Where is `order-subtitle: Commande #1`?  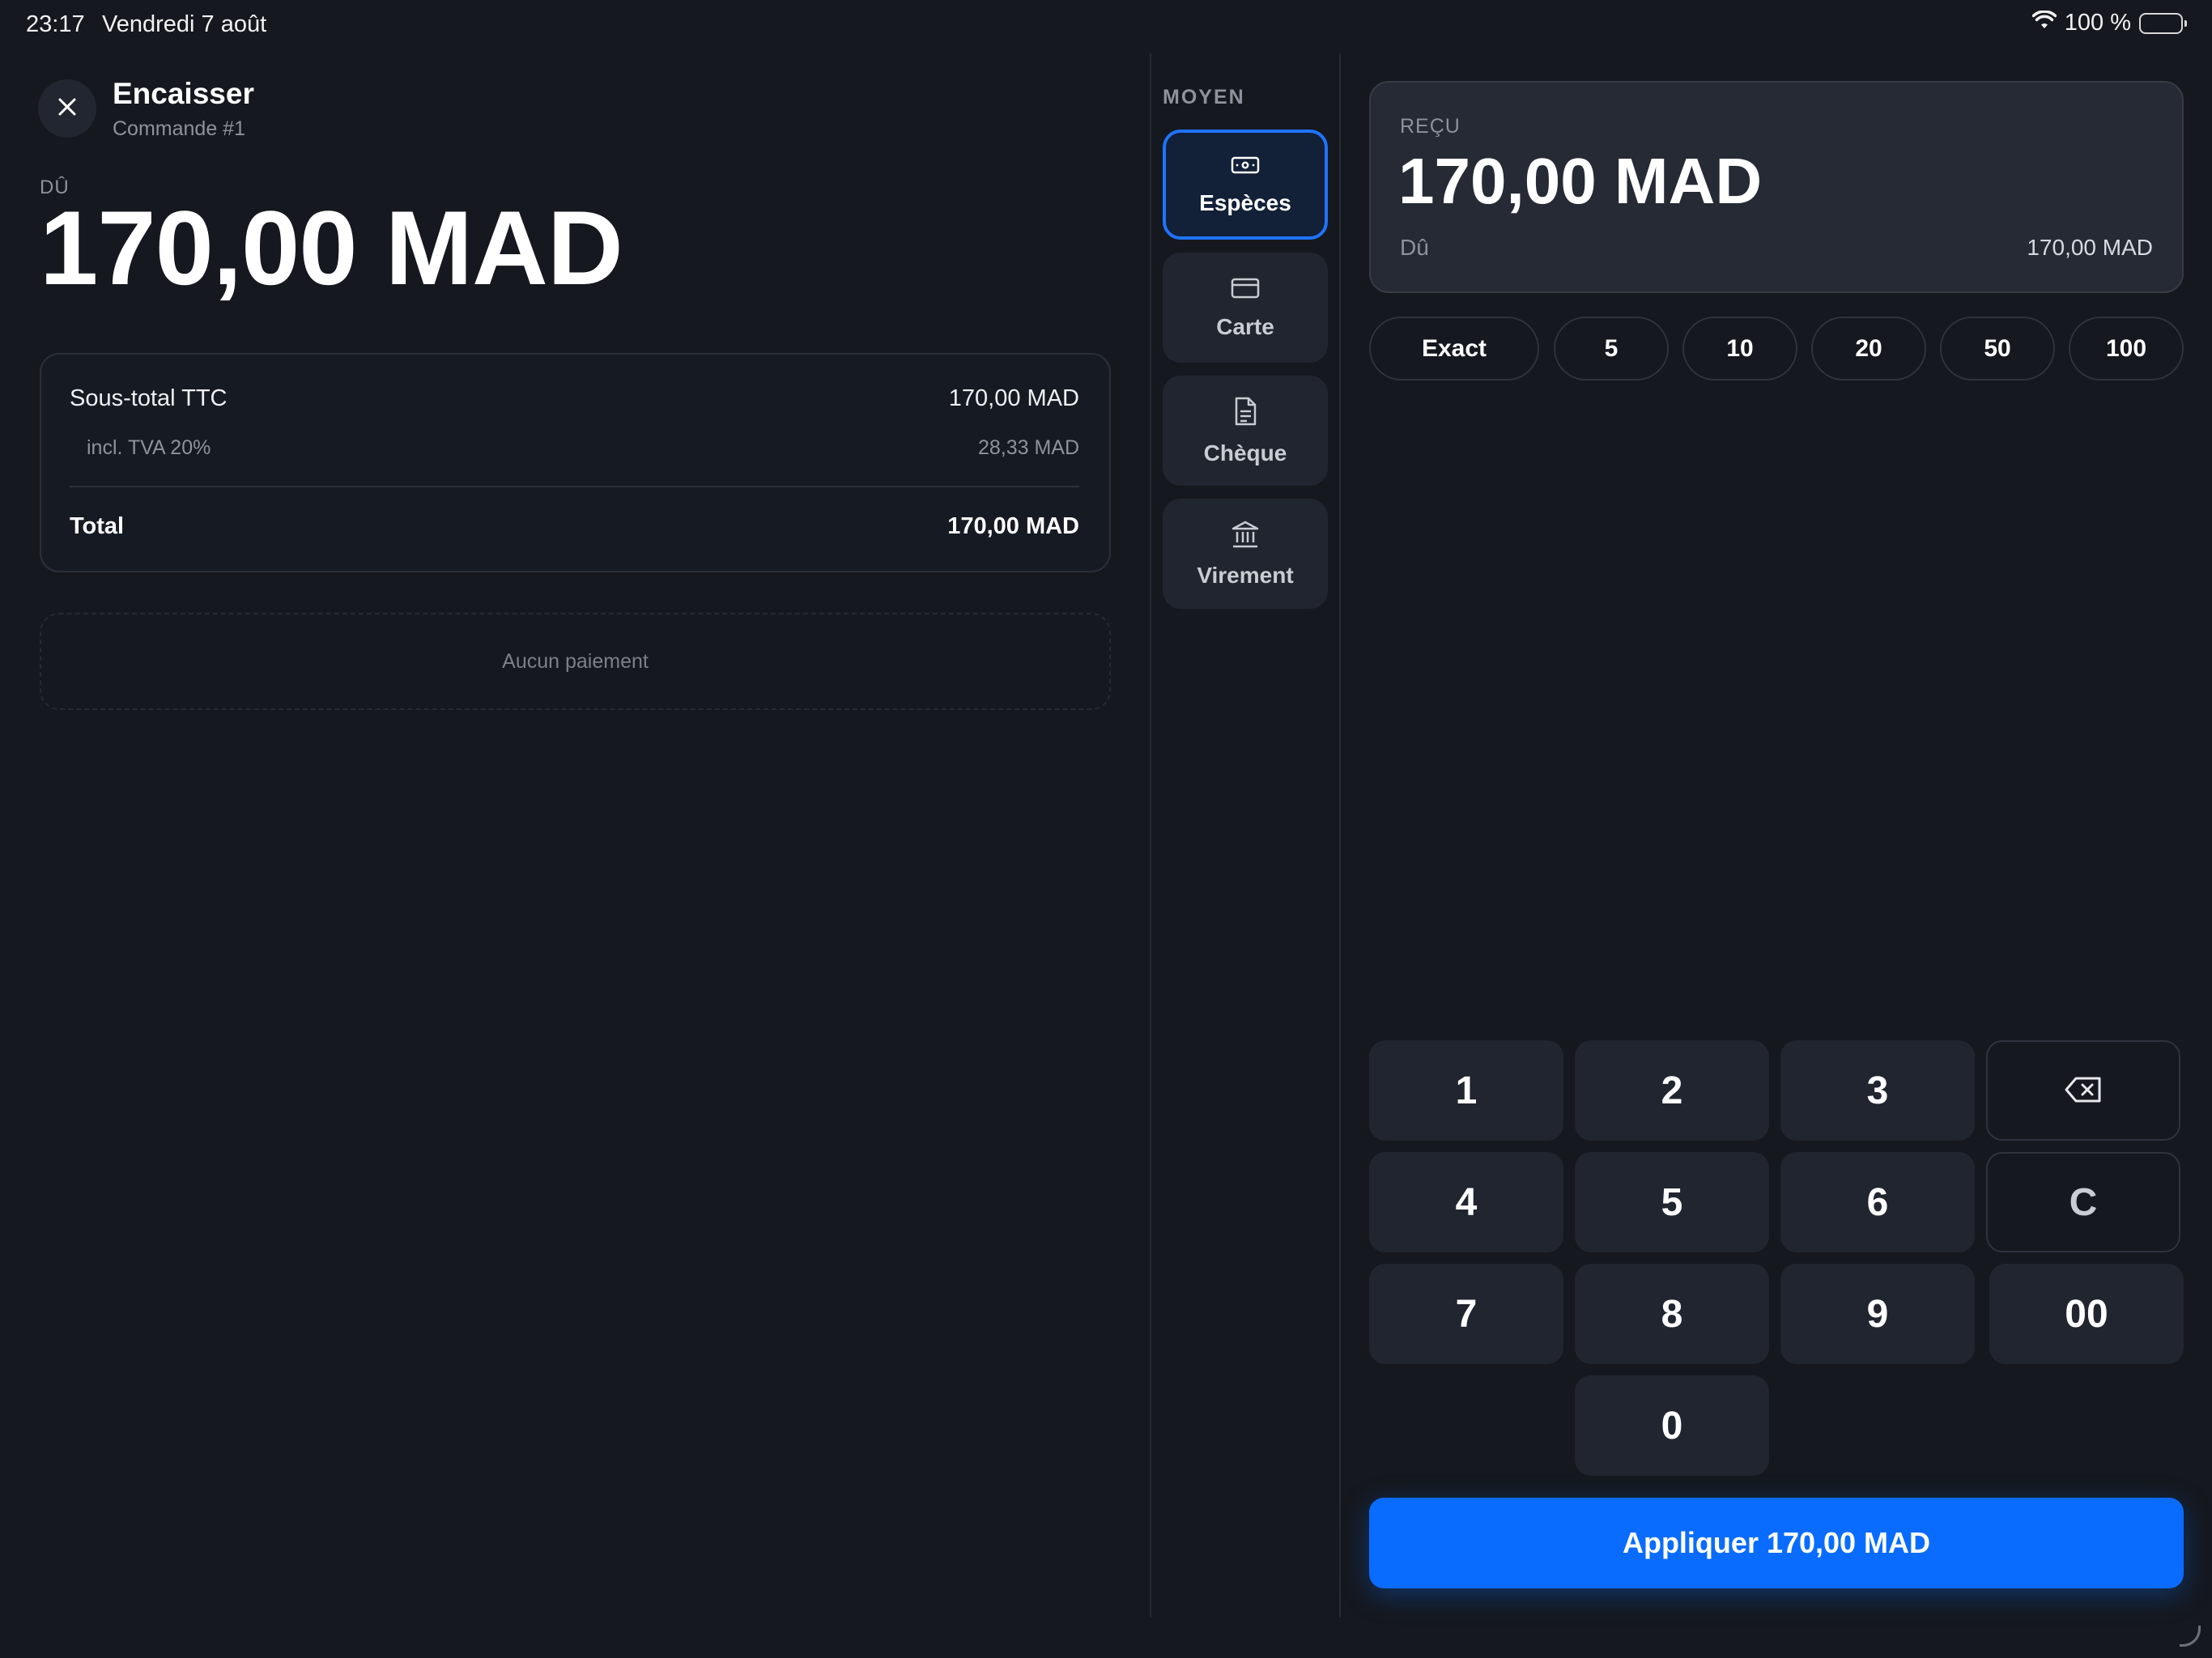
order-subtitle: Commande #1 is located at coordinates (179, 128).